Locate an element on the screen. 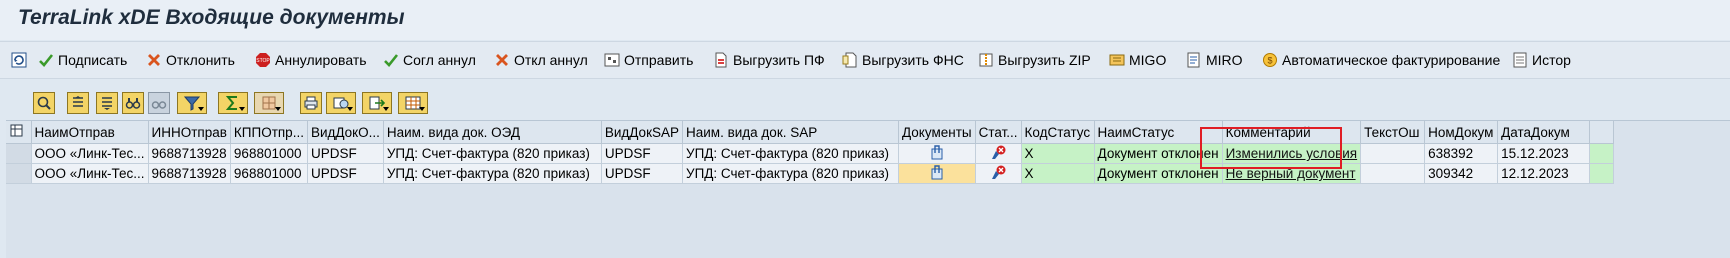 This screenshot has height=258, width=1730. cell-sender-kpp: 968801000 is located at coordinates (269, 173).